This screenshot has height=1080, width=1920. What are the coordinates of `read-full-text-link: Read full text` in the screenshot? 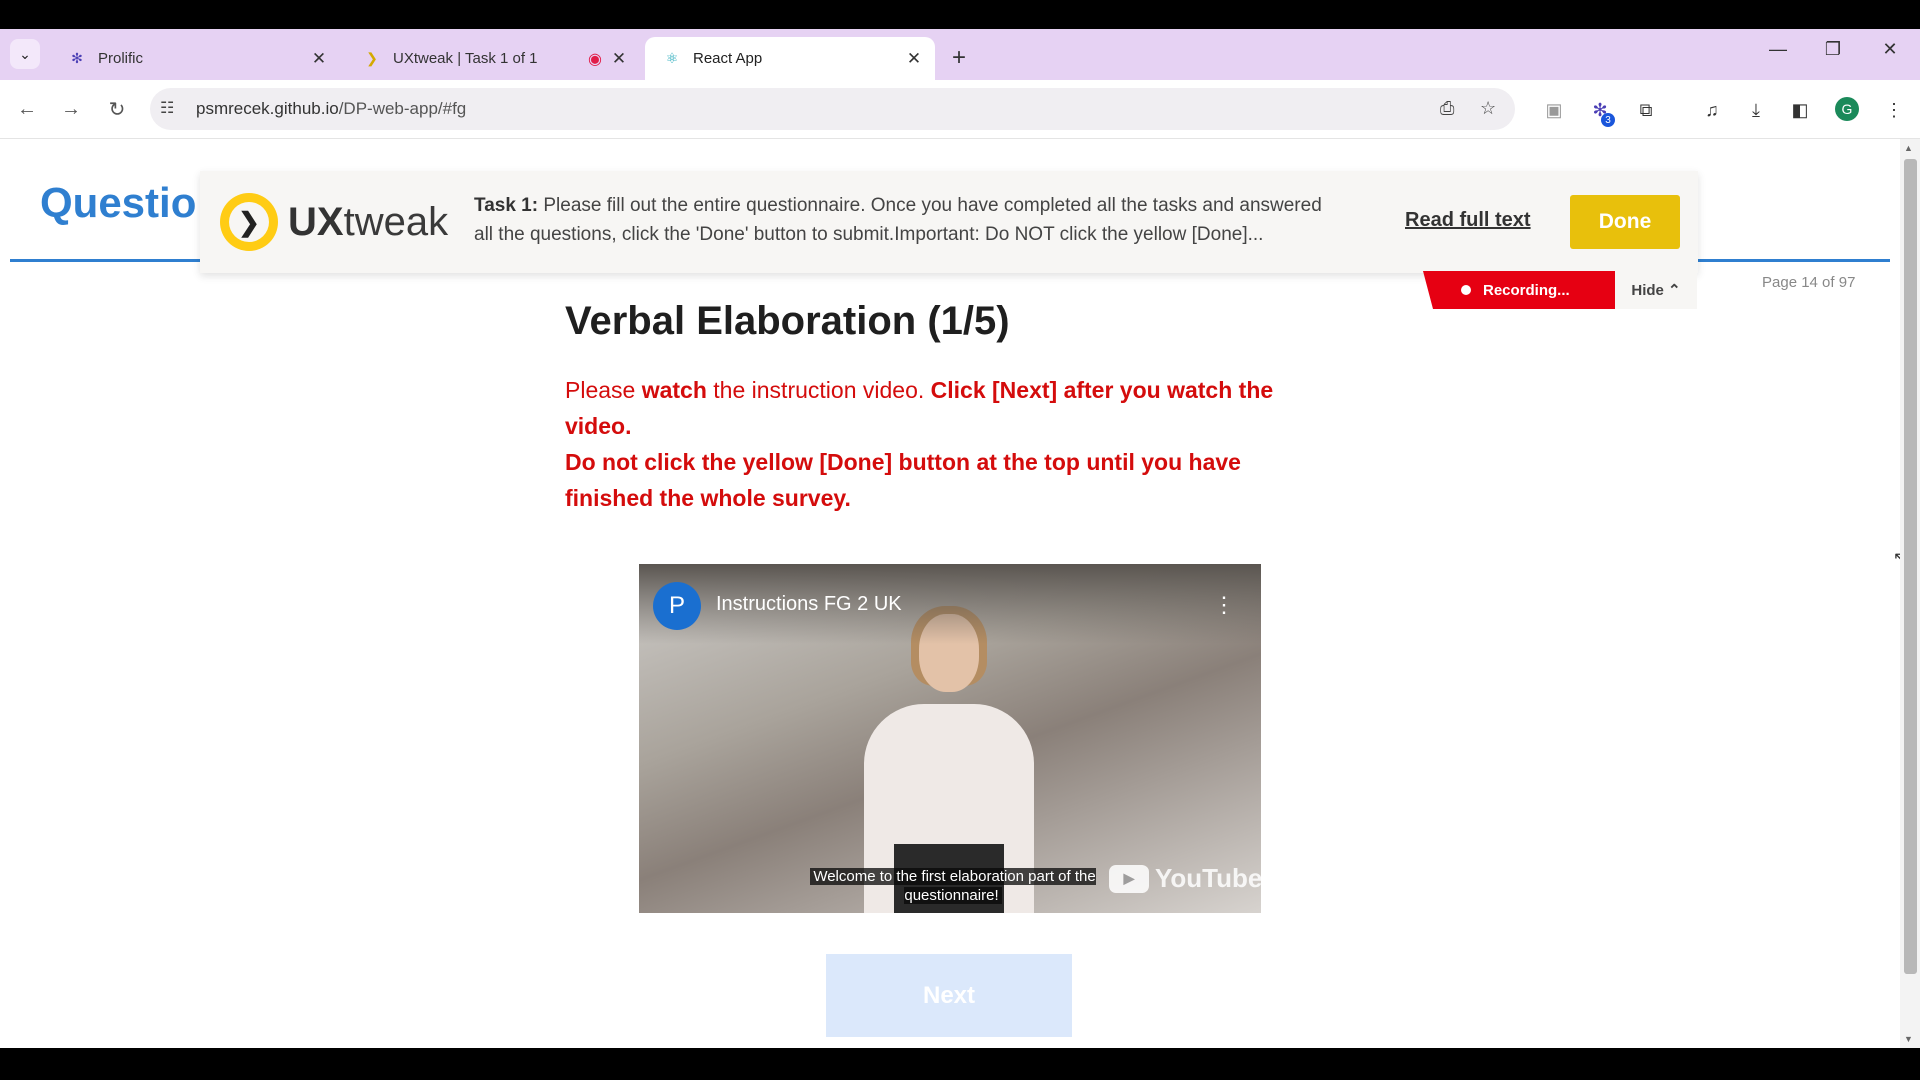 It's located at (1468, 220).